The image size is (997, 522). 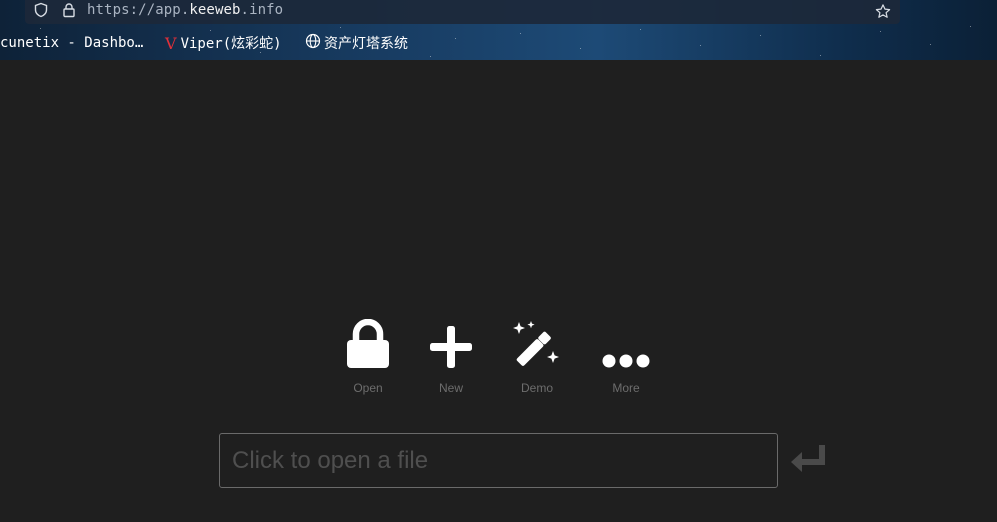 What do you see at coordinates (451, 343) in the screenshot?
I see `plus-icon` at bounding box center [451, 343].